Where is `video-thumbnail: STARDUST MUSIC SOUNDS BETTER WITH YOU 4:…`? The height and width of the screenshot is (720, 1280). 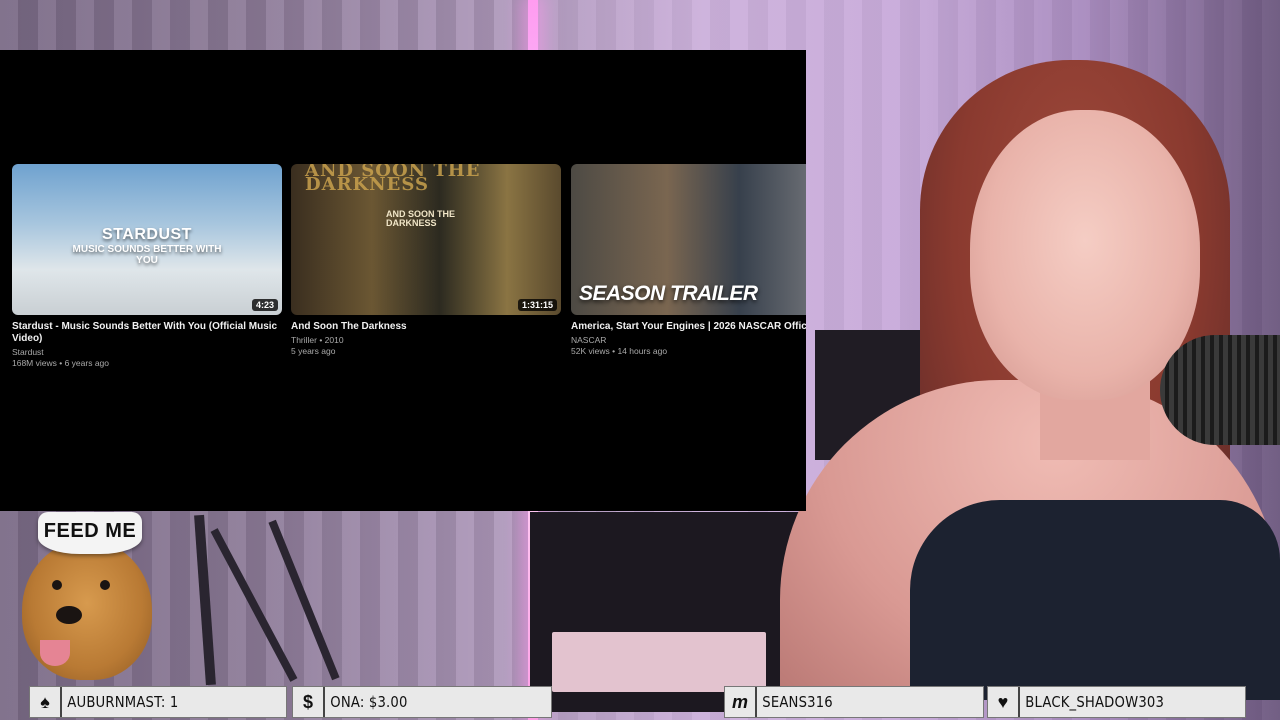
video-thumbnail: STARDUST MUSIC SOUNDS BETTER WITH YOU 4:… is located at coordinates (147, 239).